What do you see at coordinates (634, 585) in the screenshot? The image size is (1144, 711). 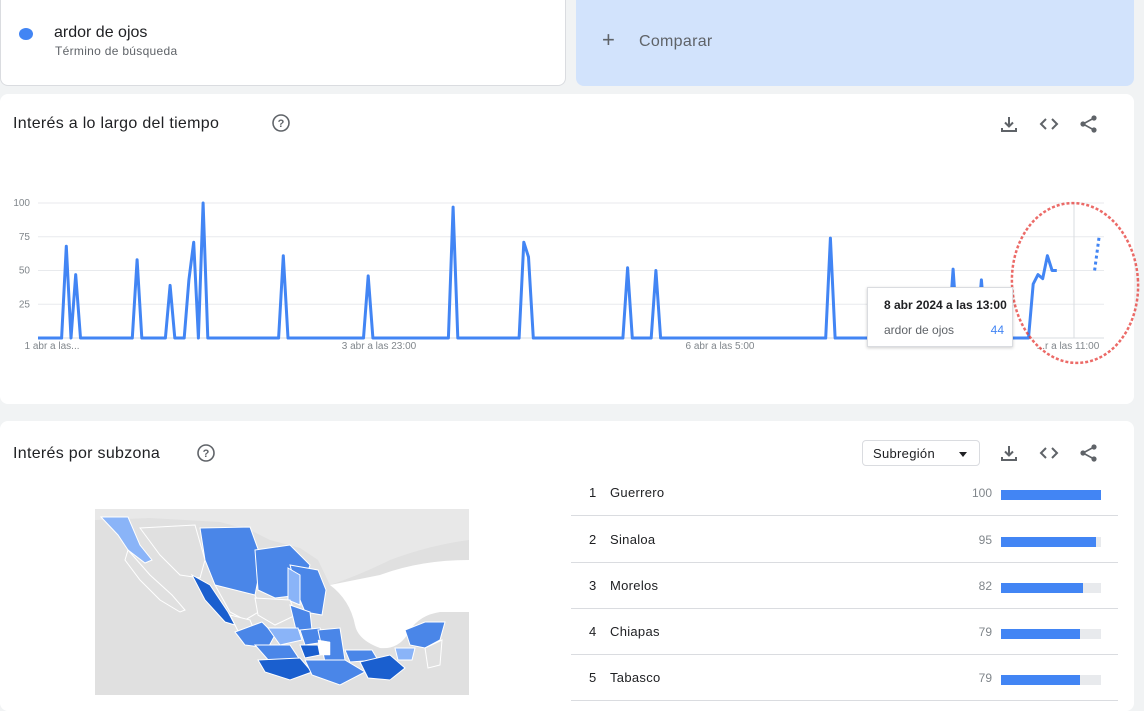 I see `region-name: Morelos` at bounding box center [634, 585].